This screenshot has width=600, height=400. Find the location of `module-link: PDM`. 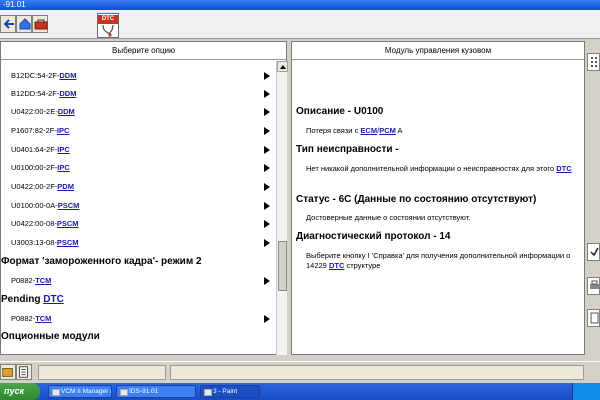

module-link: PDM is located at coordinates (65, 186).